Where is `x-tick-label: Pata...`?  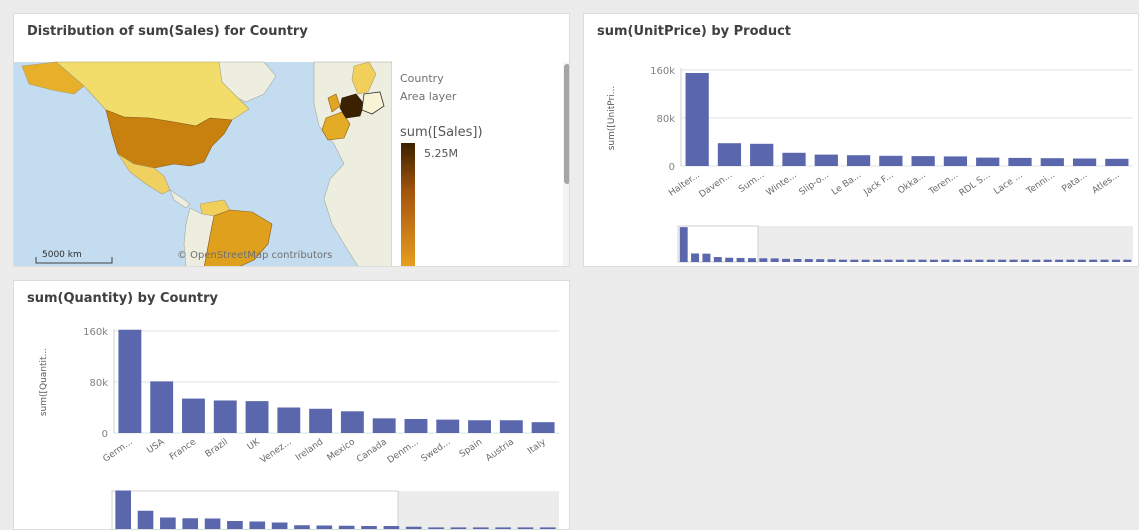 x-tick-label: Pata... is located at coordinates (1074, 182).